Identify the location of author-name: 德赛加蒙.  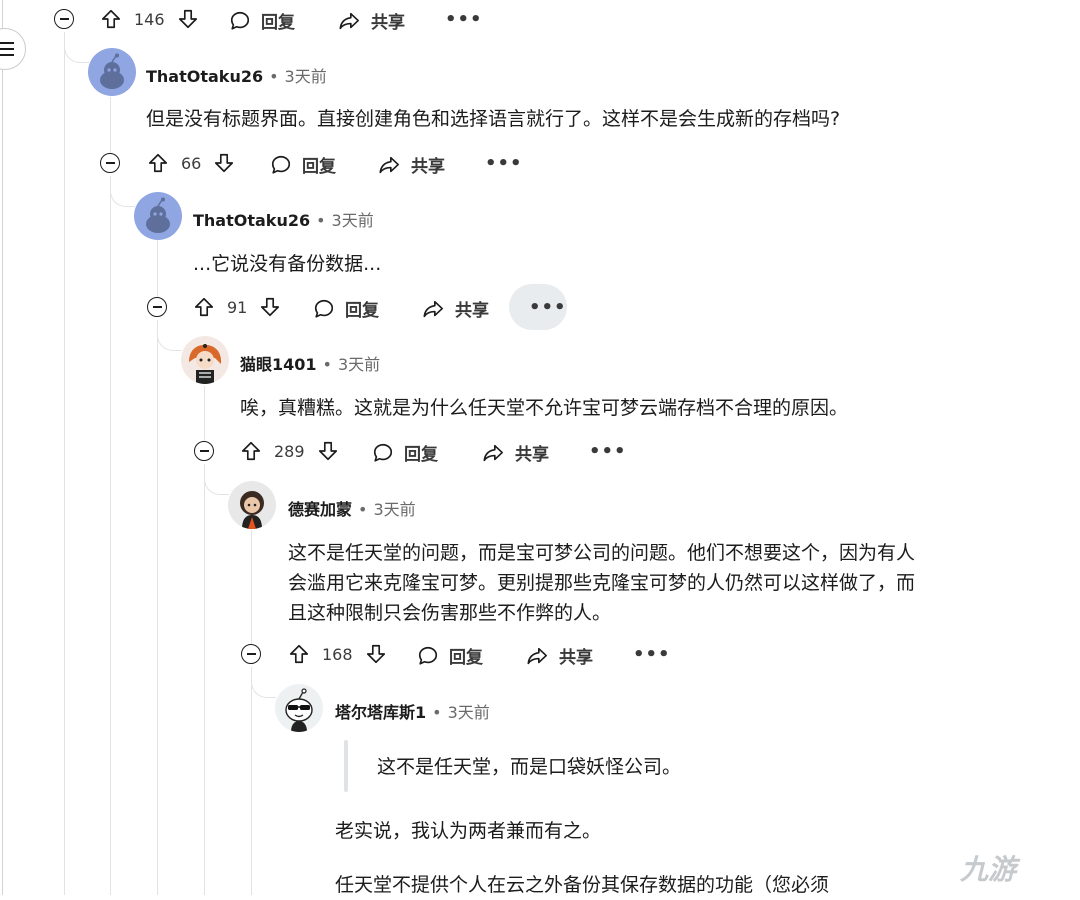
(320, 509).